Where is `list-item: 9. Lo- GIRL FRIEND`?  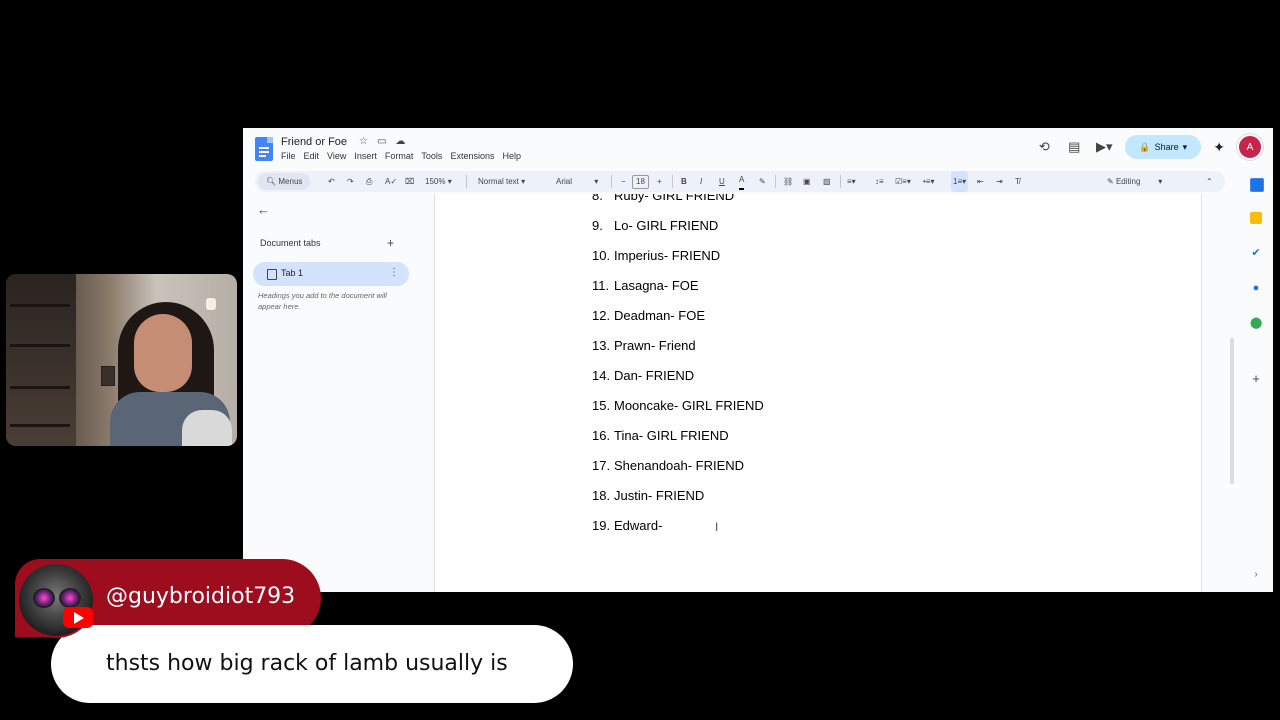
list-item: 9. Lo- GIRL FRIEND is located at coordinates (655, 225).